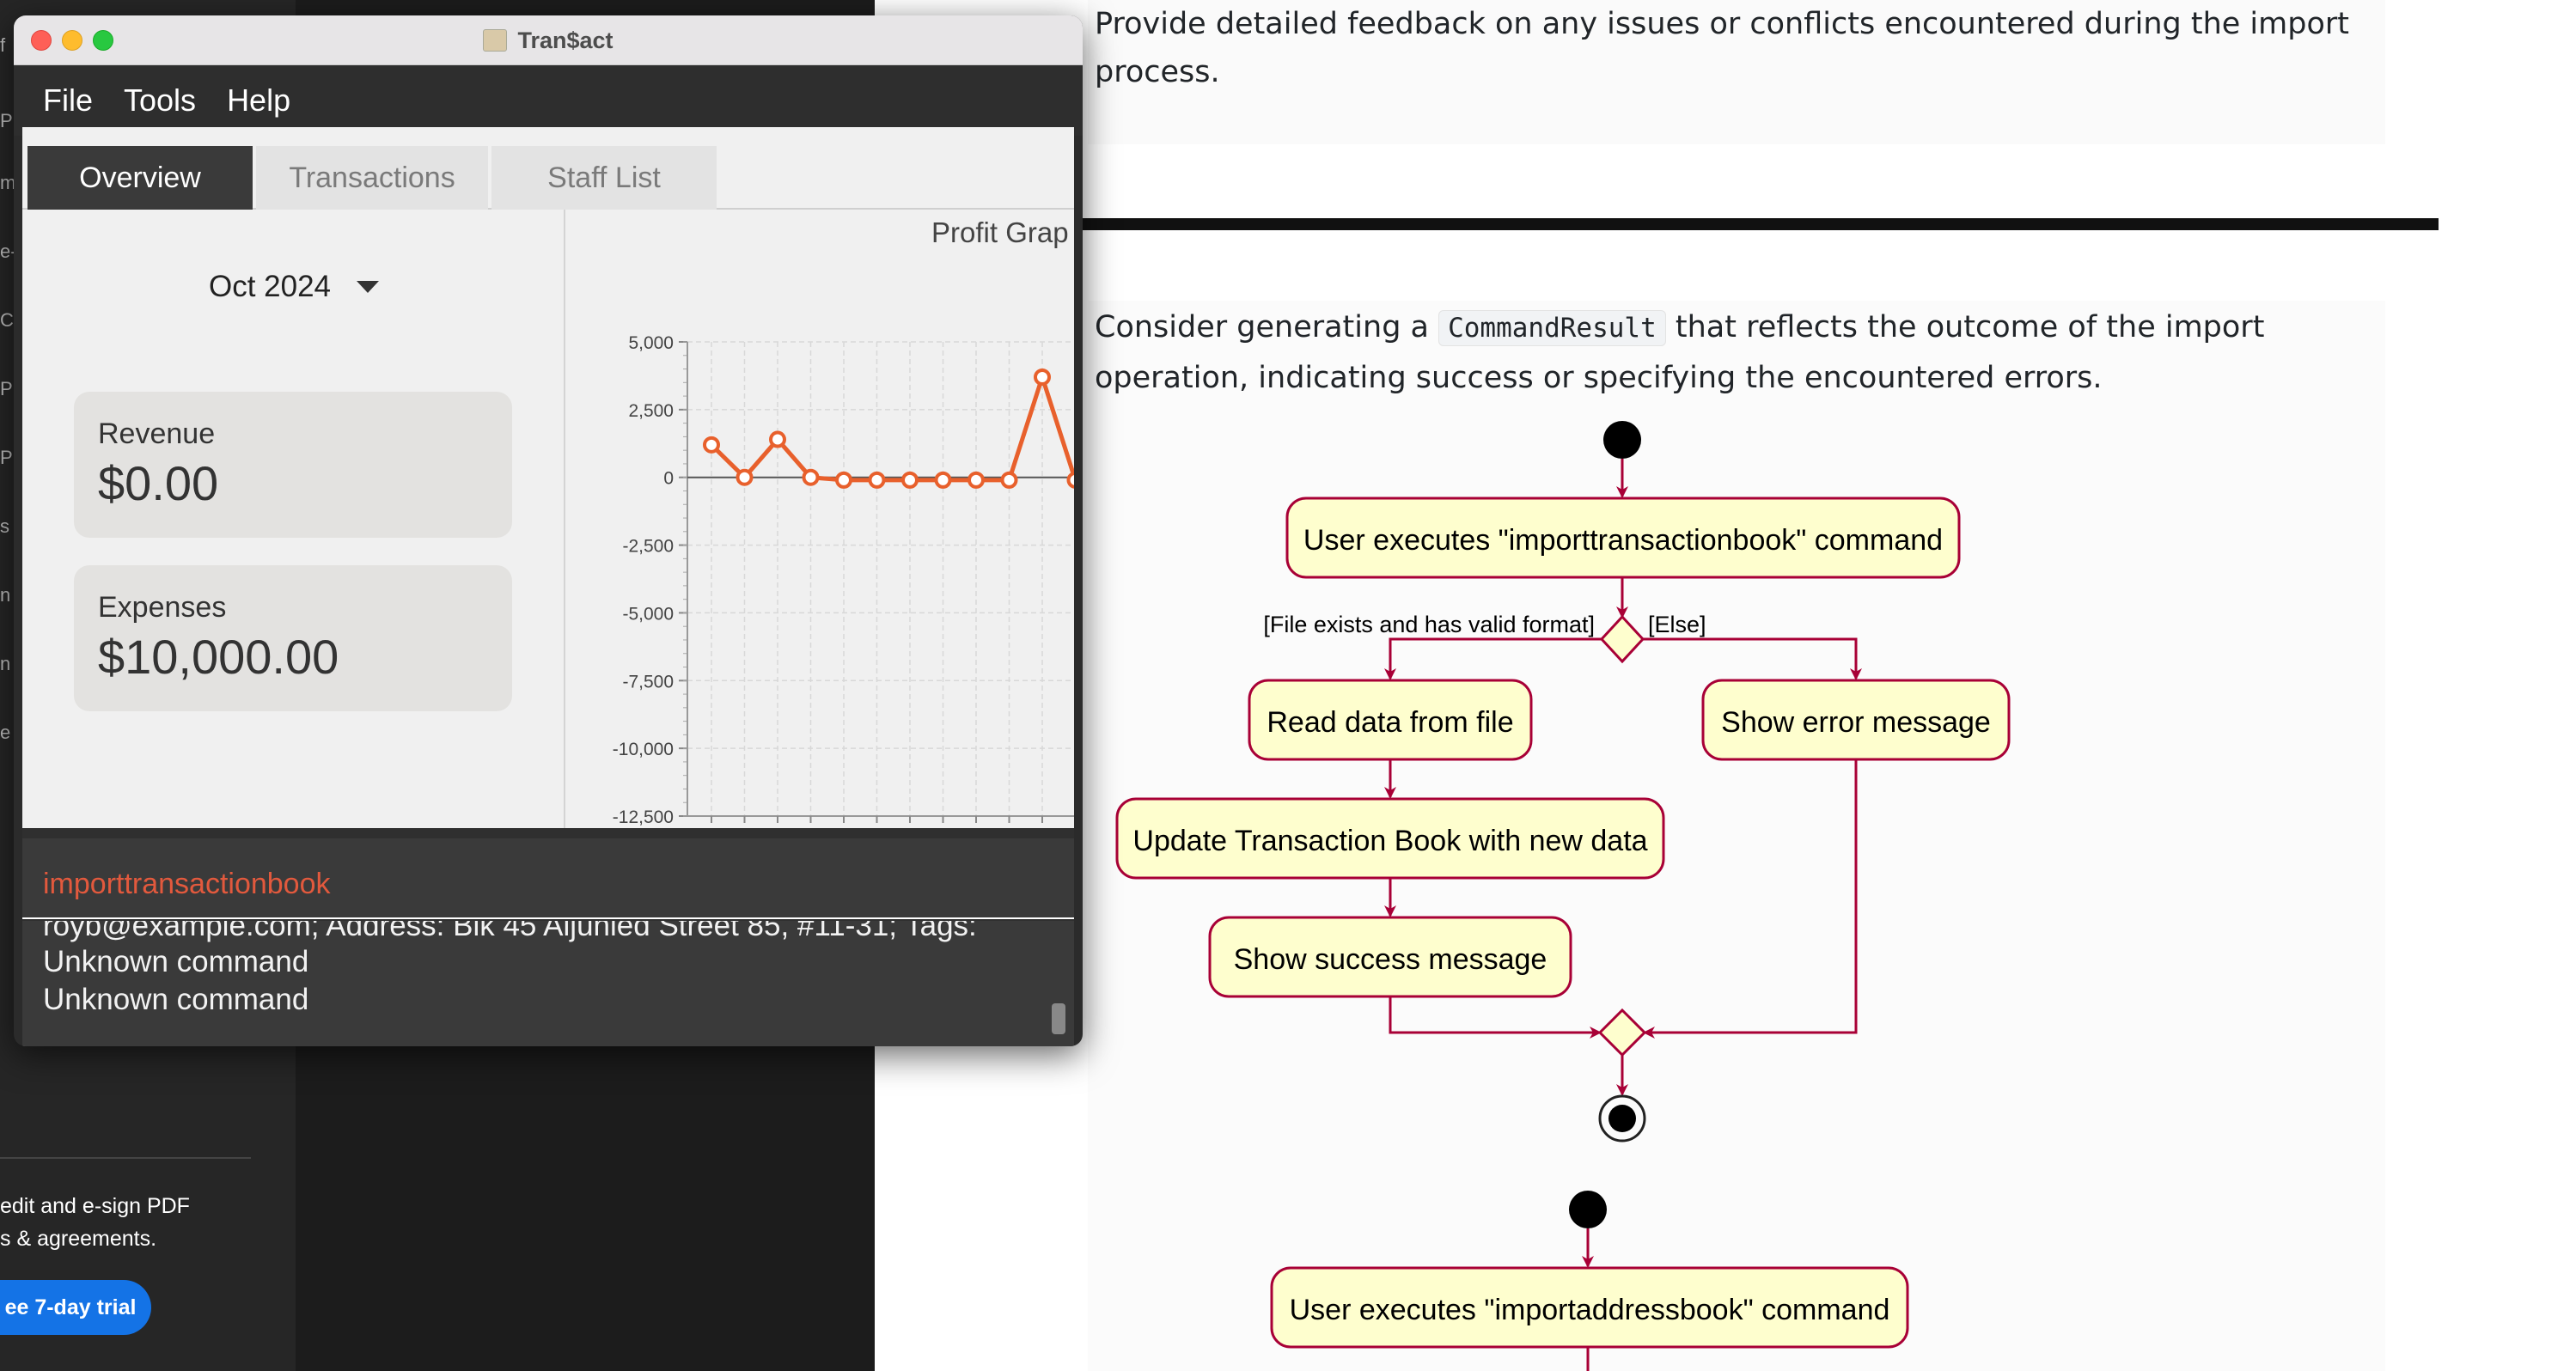 This screenshot has width=2576, height=1371. What do you see at coordinates (372, 178) in the screenshot?
I see `tab-transactions: Transactions` at bounding box center [372, 178].